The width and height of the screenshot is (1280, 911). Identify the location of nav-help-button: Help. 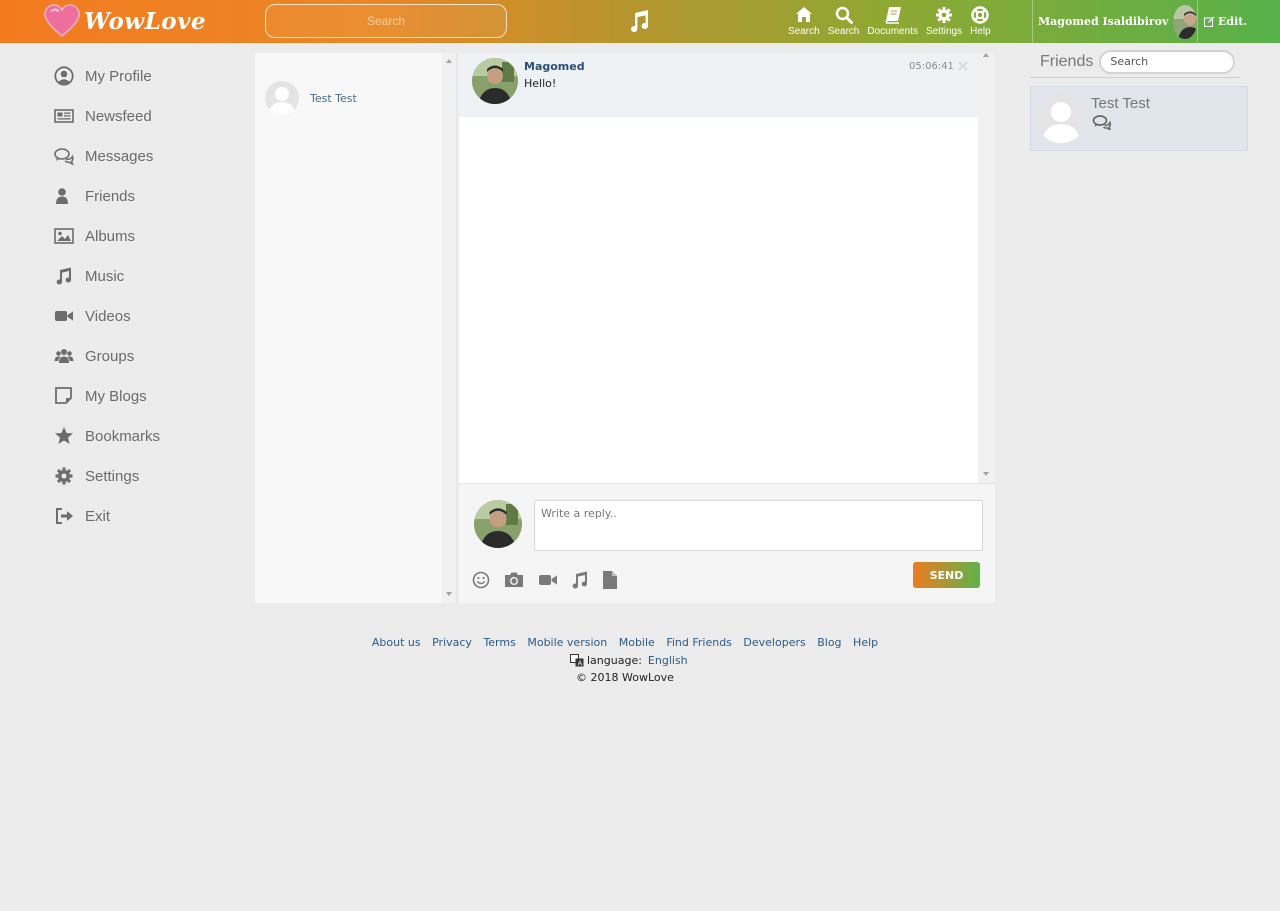
(980, 22).